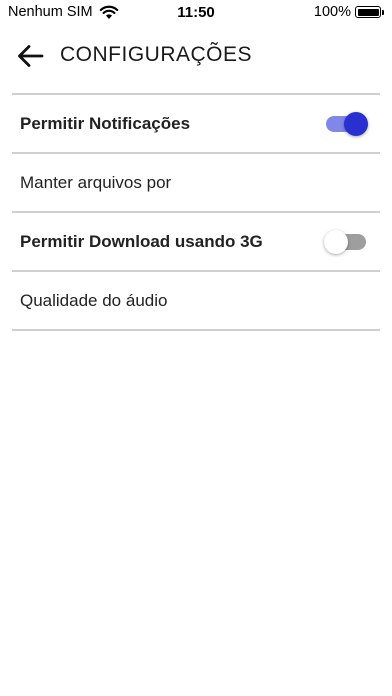  I want to click on arrow-left-icon, so click(31, 56).